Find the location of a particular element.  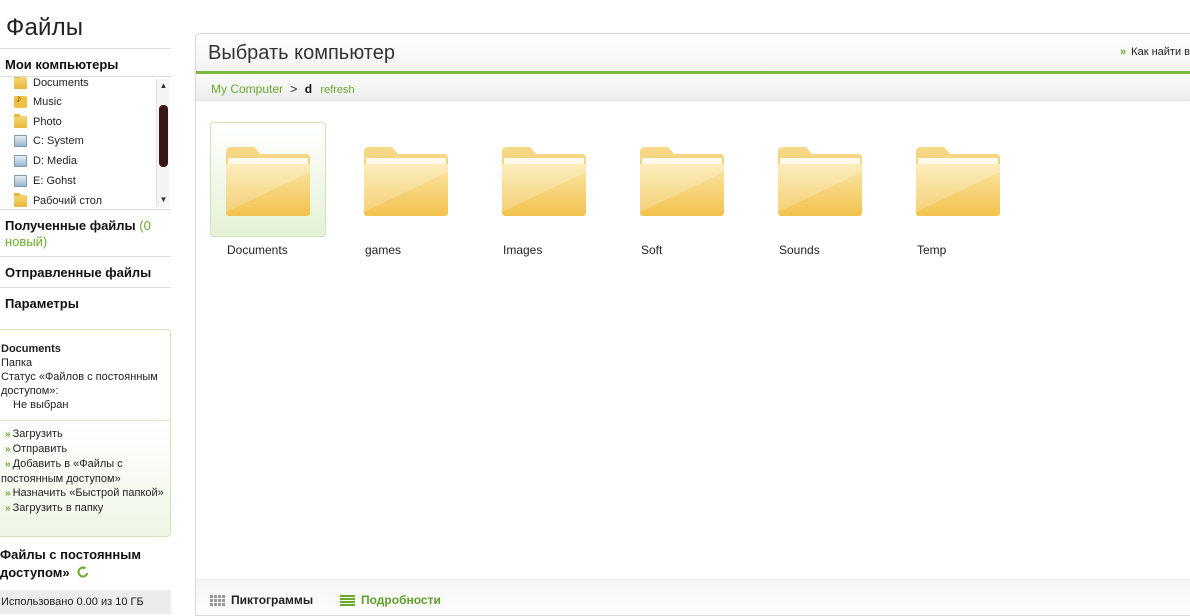

folder-item: Documents is located at coordinates (268, 192).